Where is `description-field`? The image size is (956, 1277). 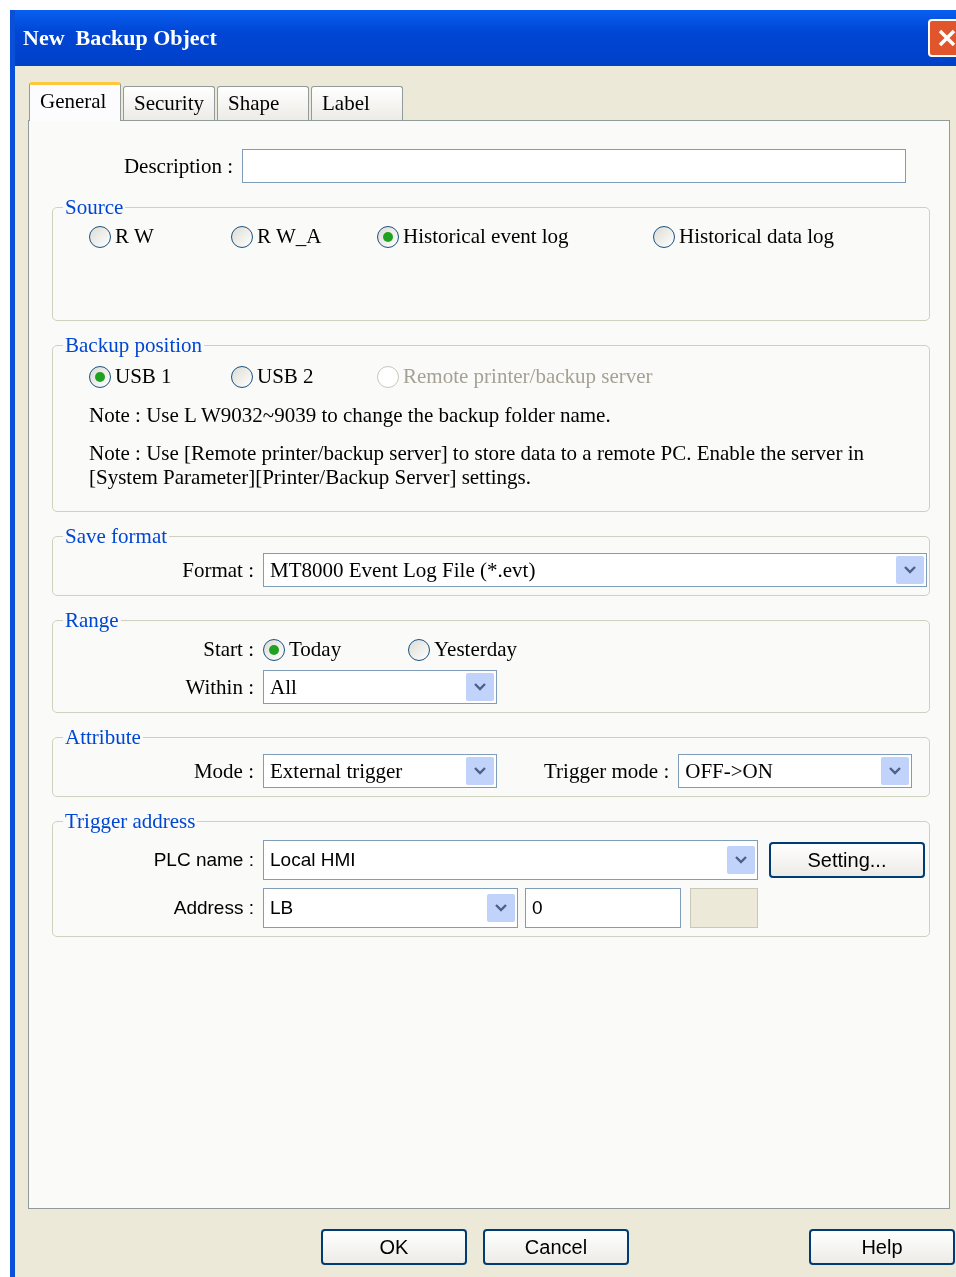 description-field is located at coordinates (574, 166).